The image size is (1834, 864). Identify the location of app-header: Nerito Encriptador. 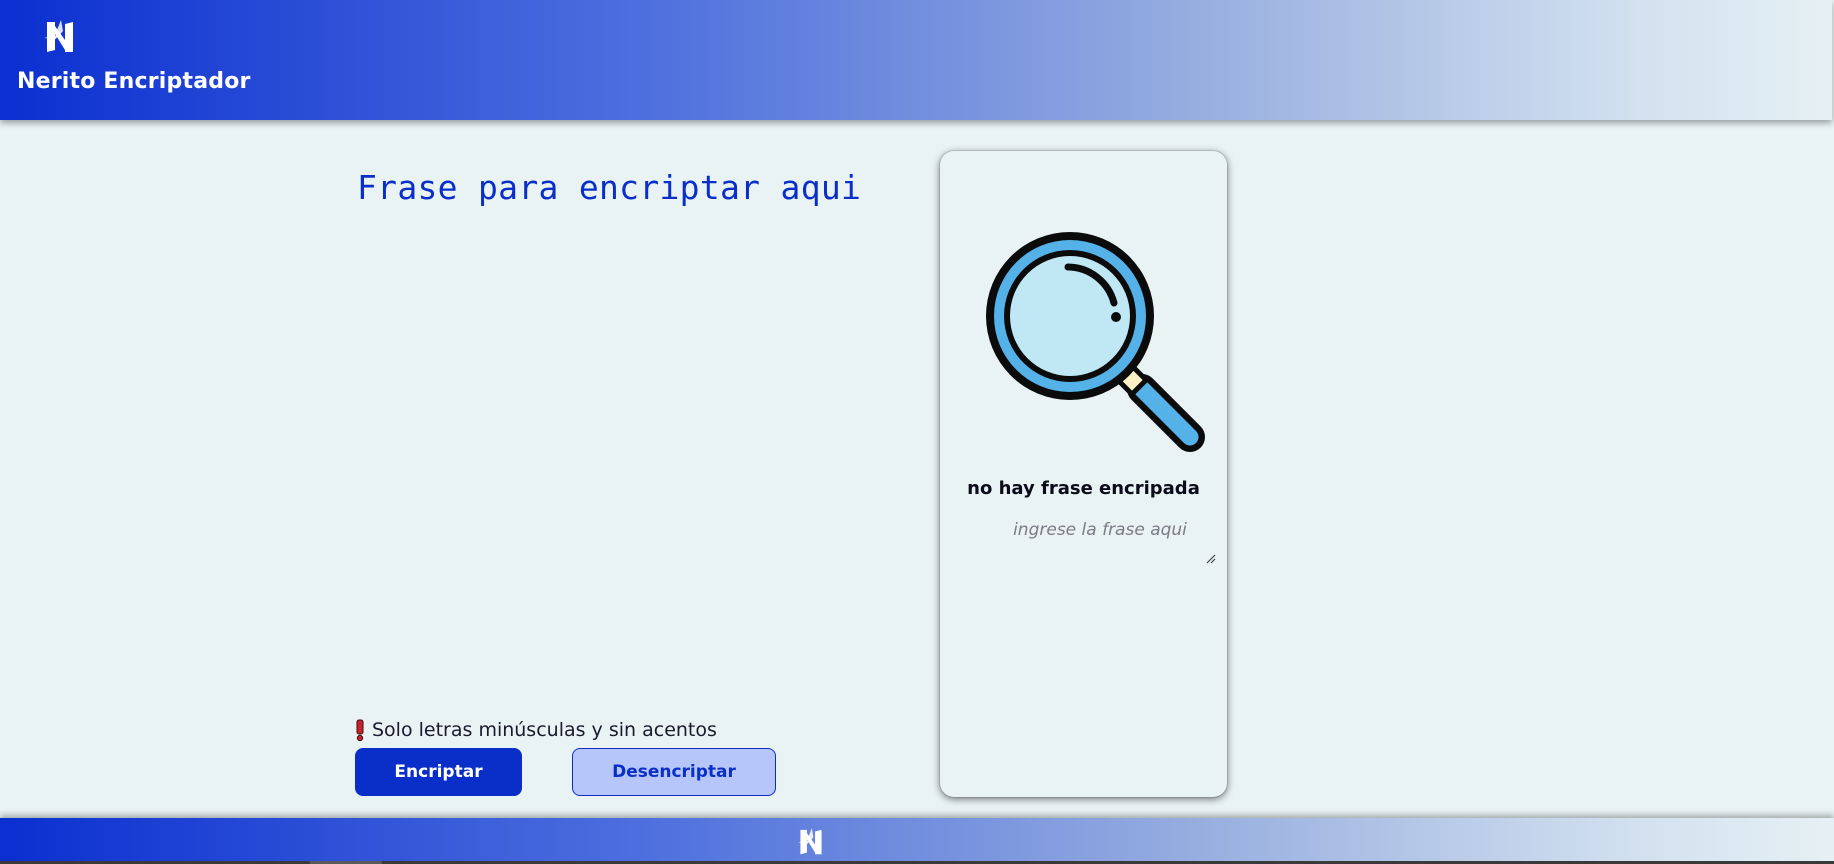
(916, 60).